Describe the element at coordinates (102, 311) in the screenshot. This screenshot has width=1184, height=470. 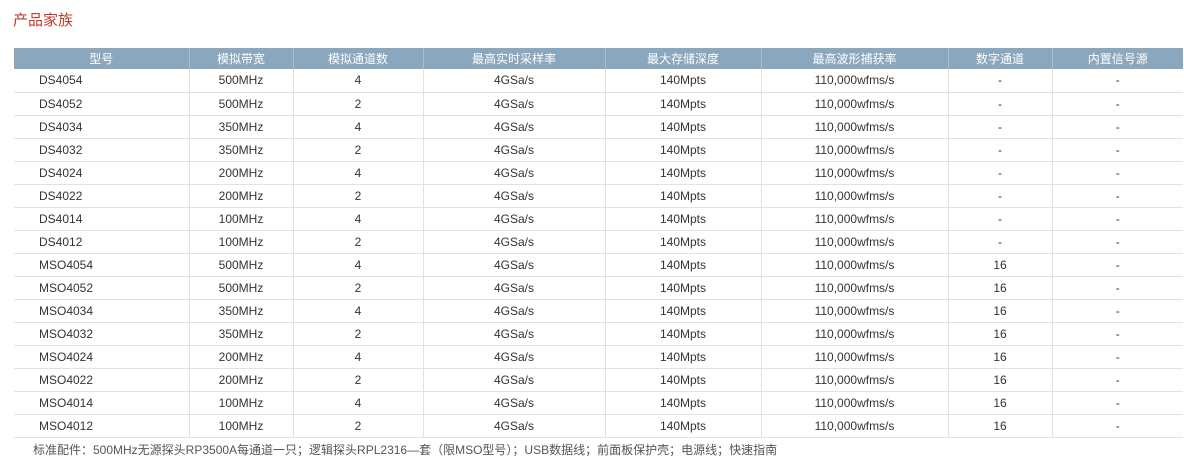
I see `cell-model: MSO4034` at that location.